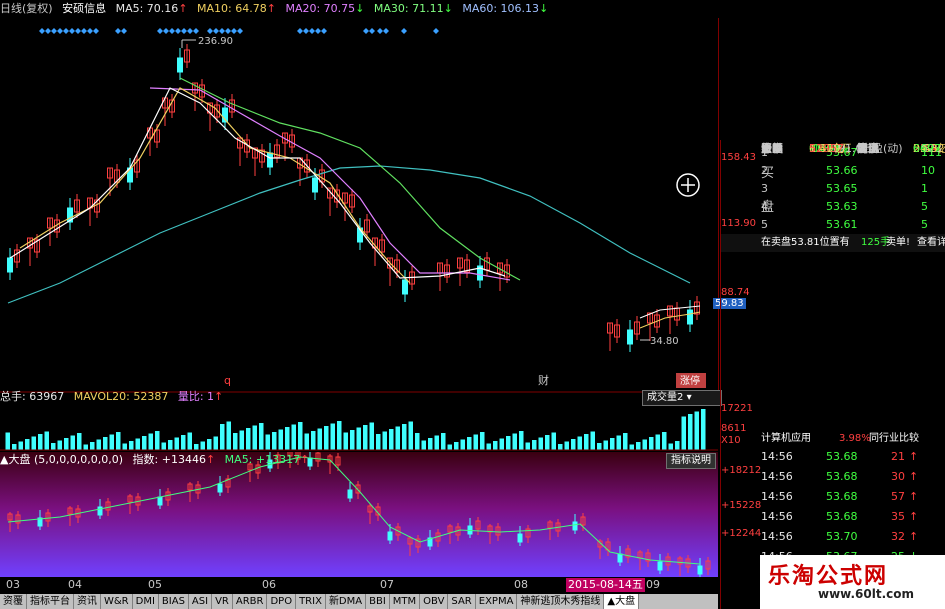 The width and height of the screenshot is (945, 609). Describe the element at coordinates (117, 601) in the screenshot. I see `tab-3: W&R` at that location.